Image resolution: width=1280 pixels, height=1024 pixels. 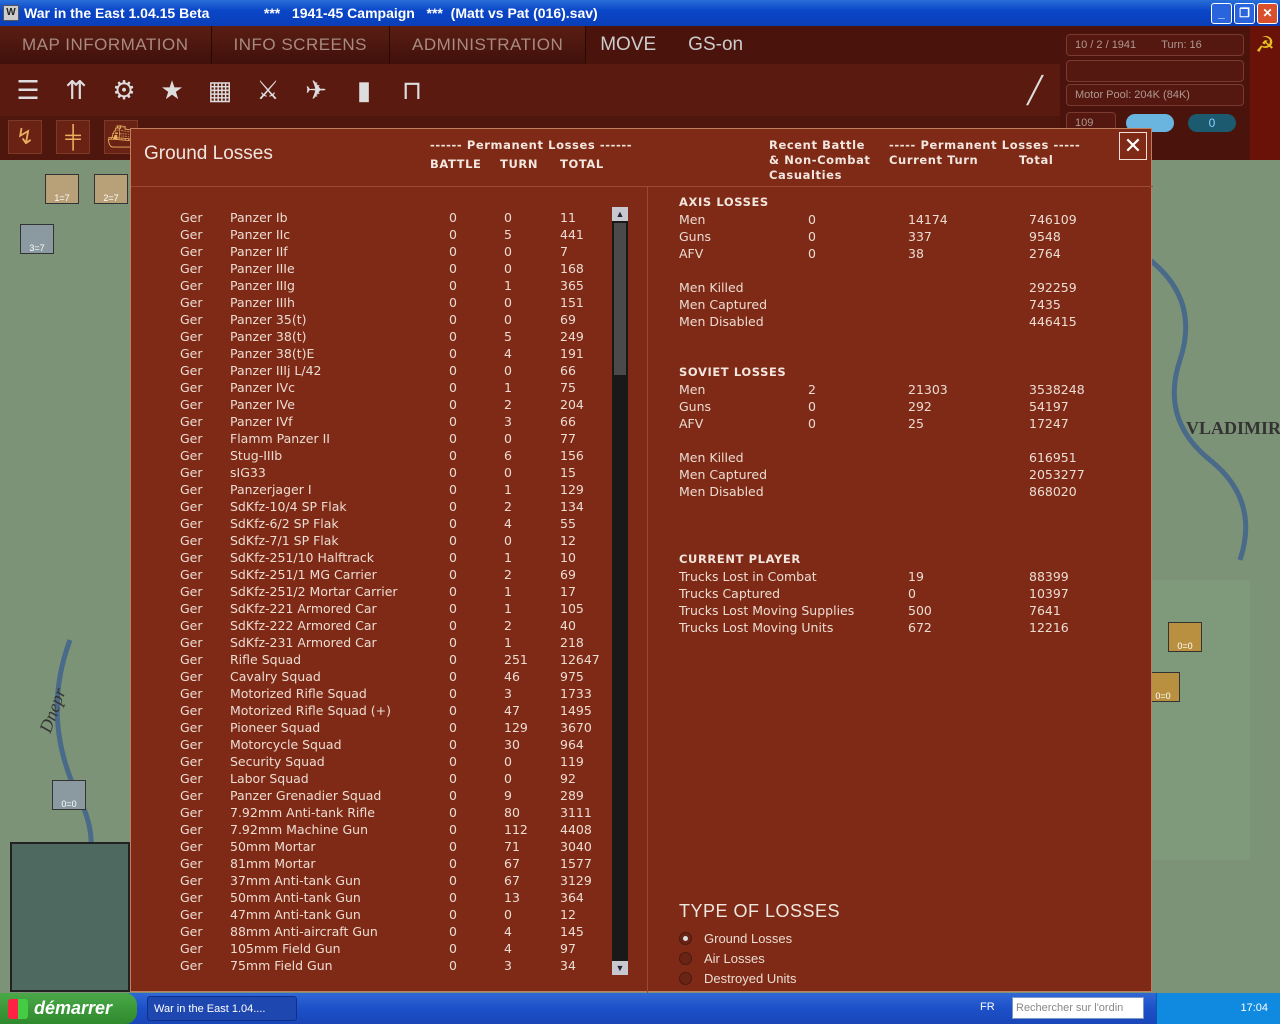 What do you see at coordinates (568, 540) in the screenshot?
I see `total-losses: 12` at bounding box center [568, 540].